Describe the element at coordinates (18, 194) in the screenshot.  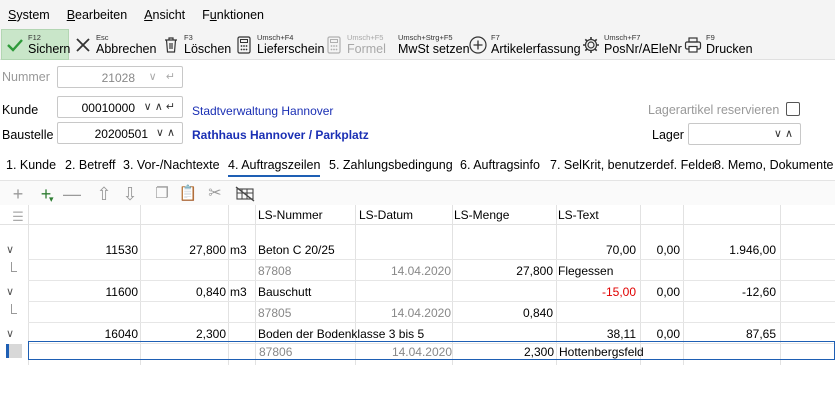
I see `add-icon: +` at that location.